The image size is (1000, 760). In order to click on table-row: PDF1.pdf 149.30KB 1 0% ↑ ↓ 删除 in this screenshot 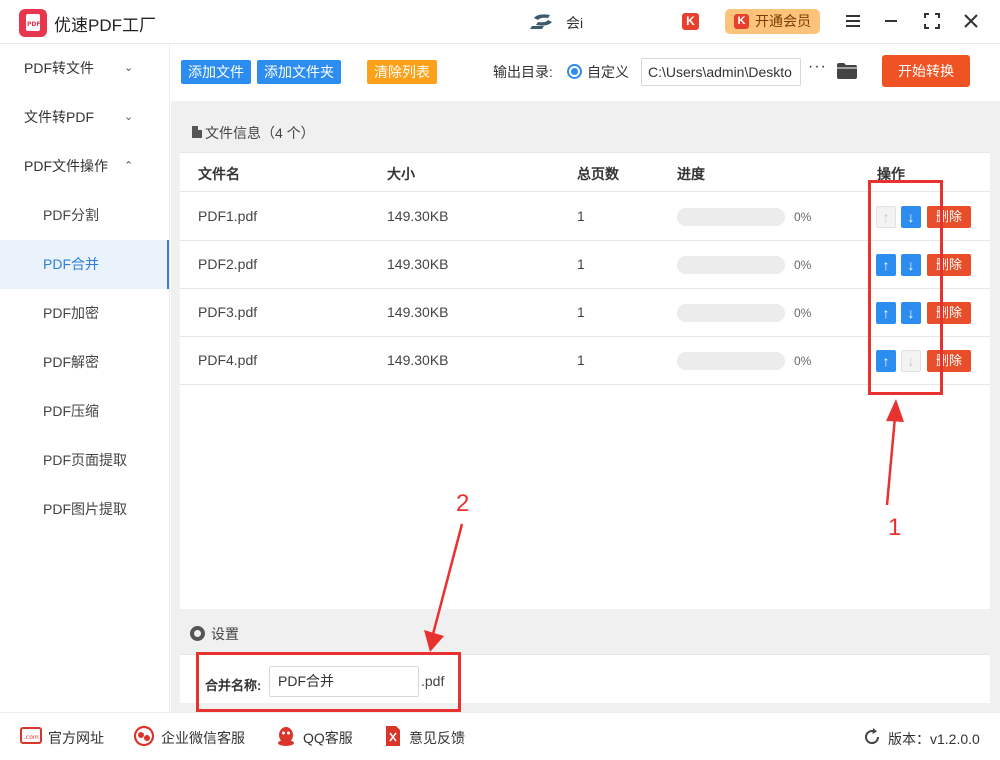, I will do `click(585, 217)`.